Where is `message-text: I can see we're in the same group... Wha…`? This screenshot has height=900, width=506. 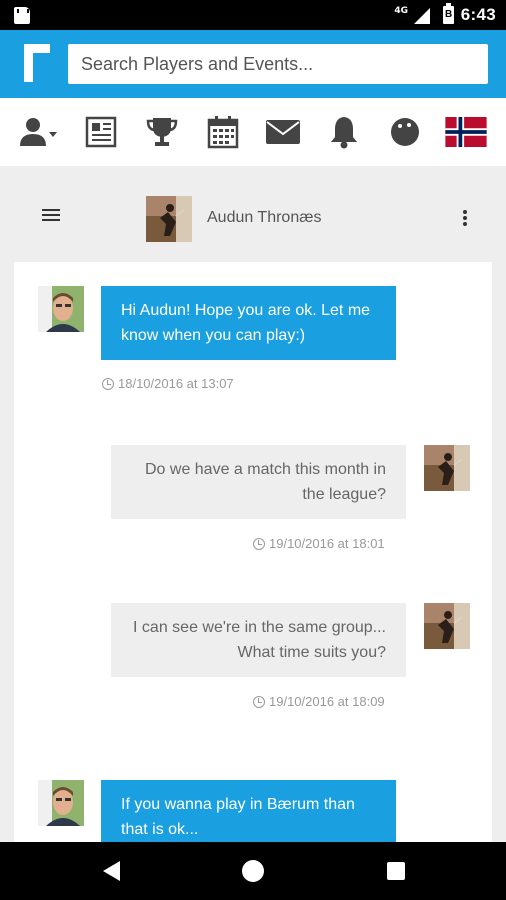 message-text: I can see we're in the same group... Wha… is located at coordinates (259, 640).